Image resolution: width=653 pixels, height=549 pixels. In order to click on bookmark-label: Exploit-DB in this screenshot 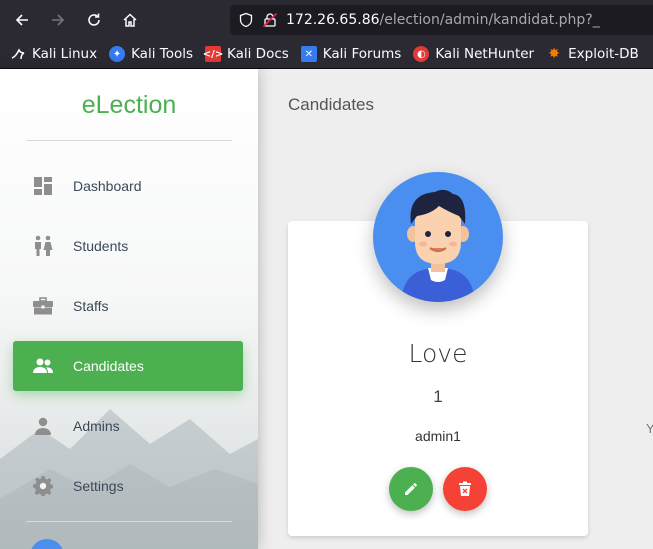, I will do `click(603, 54)`.